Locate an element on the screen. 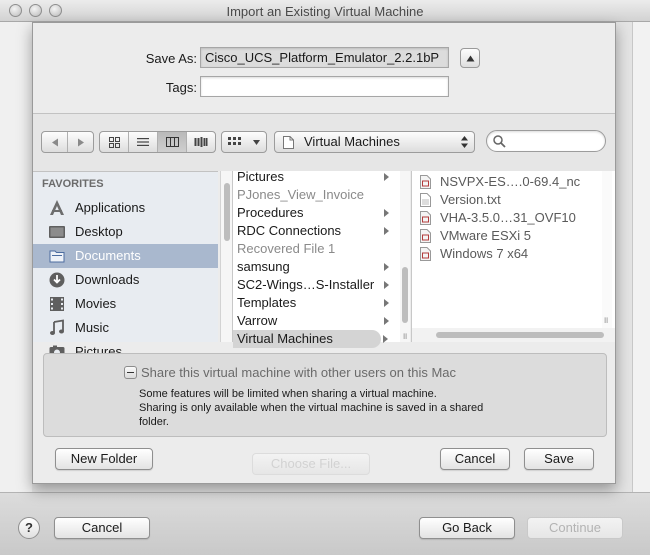 This screenshot has width=650, height=555. list-item: RDC Connections is located at coordinates (317, 231).